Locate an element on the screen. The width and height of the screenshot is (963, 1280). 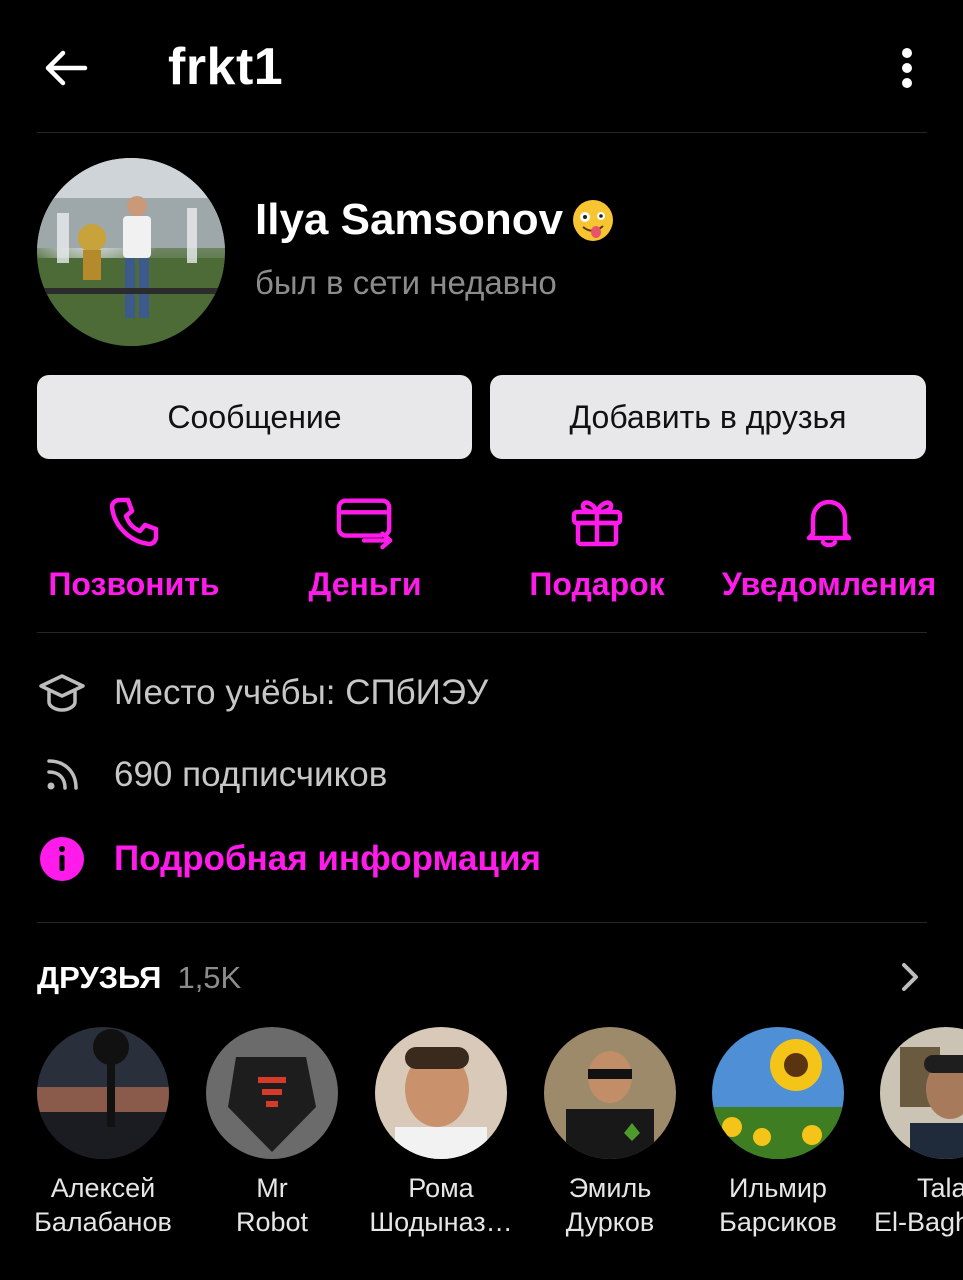
friend-first-name: Рома is located at coordinates (441, 1188).